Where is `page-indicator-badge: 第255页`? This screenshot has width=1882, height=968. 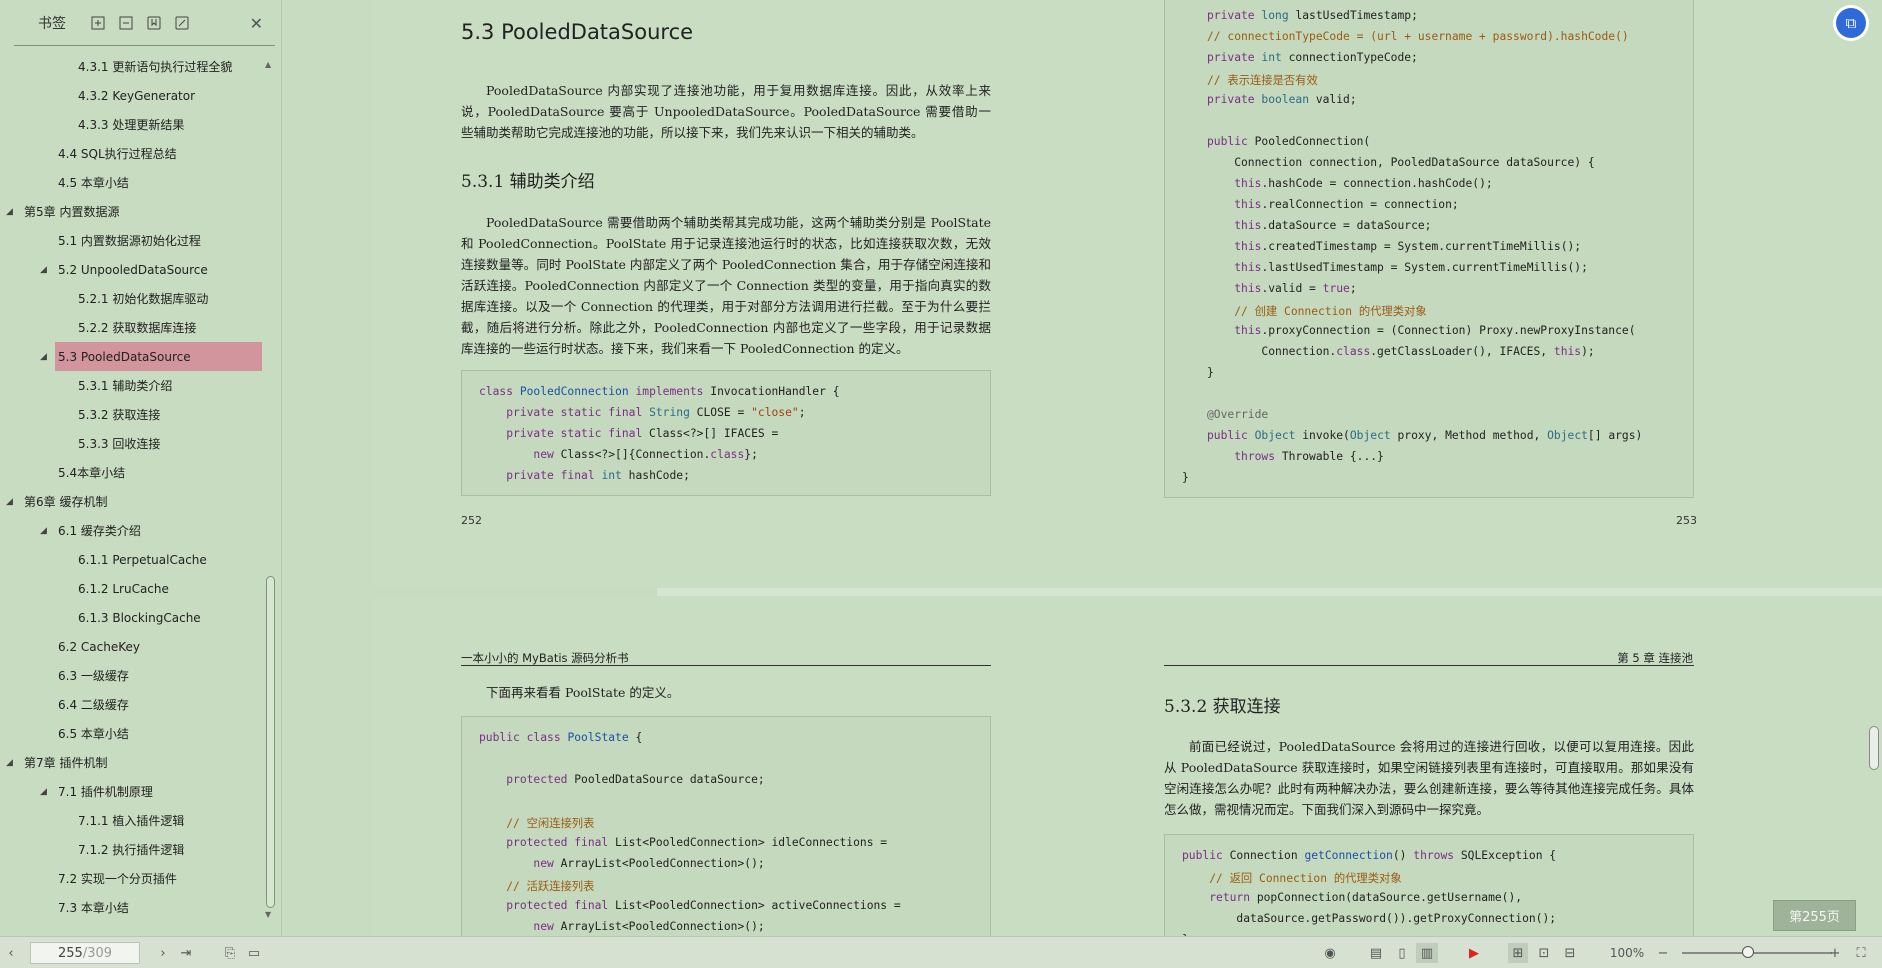 page-indicator-badge: 第255页 is located at coordinates (1814, 915).